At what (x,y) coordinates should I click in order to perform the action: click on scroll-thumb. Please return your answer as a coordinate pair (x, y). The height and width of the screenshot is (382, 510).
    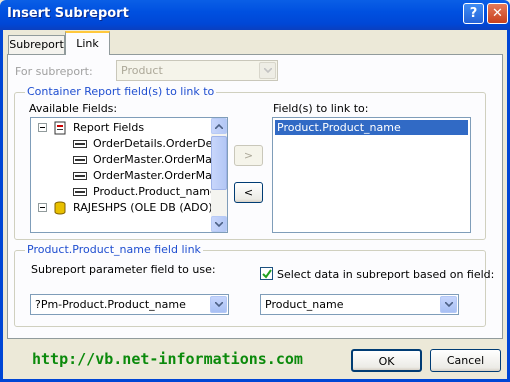
    Looking at the image, I should click on (219, 163).